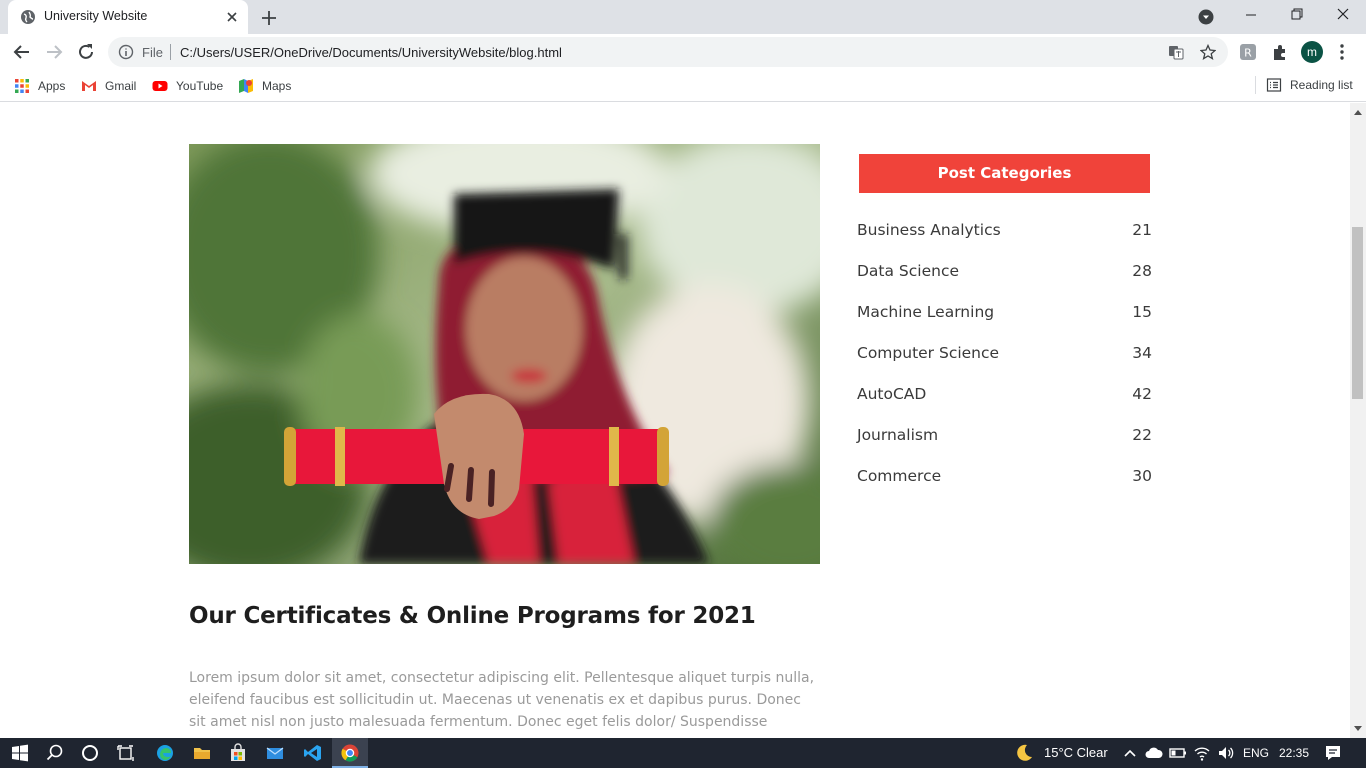 The height and width of the screenshot is (768, 1366). What do you see at coordinates (28, 17) in the screenshot?
I see `globe-icon` at bounding box center [28, 17].